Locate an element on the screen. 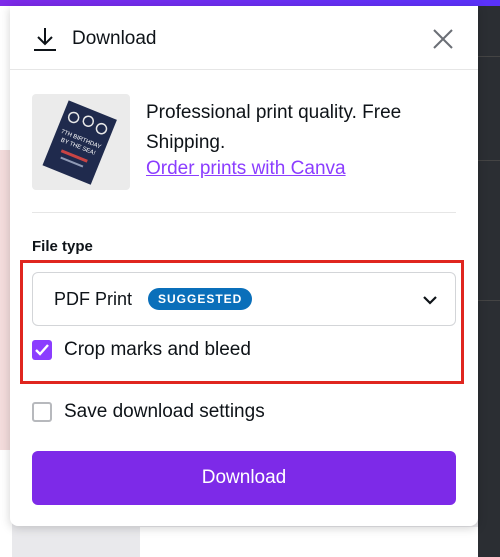 The image size is (500, 557). download-button: Download is located at coordinates (244, 478).